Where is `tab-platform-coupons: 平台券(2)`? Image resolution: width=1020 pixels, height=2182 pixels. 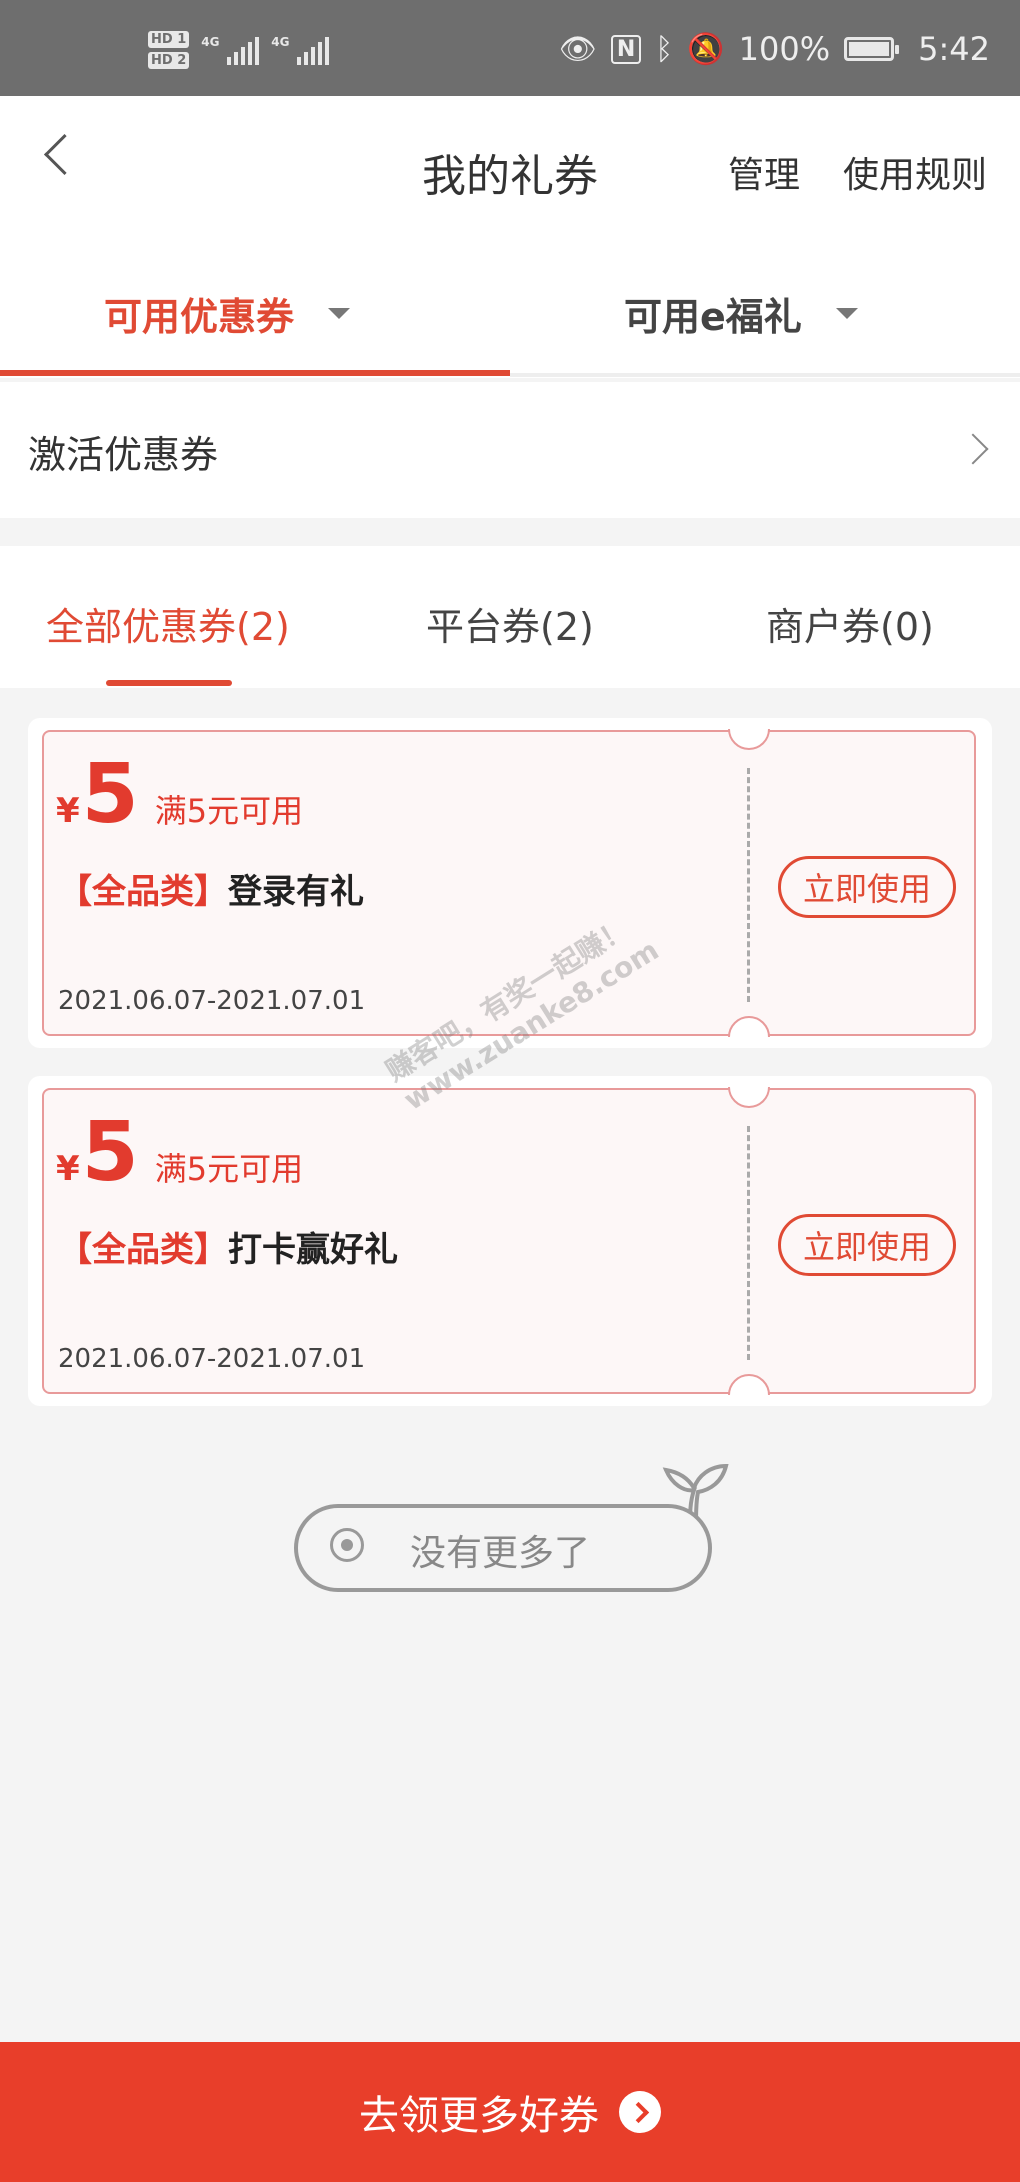 tab-platform-coupons: 平台券(2) is located at coordinates (510, 623).